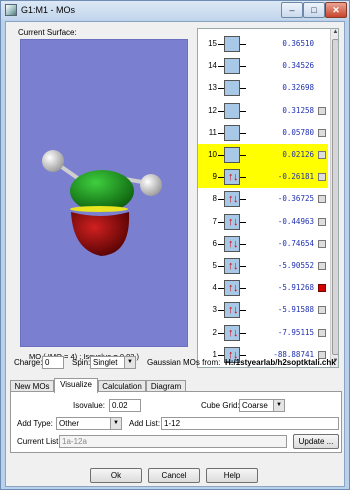  I want to click on mo-level-row: 3 ↑ ↓ -5.91588, so click(263, 310).